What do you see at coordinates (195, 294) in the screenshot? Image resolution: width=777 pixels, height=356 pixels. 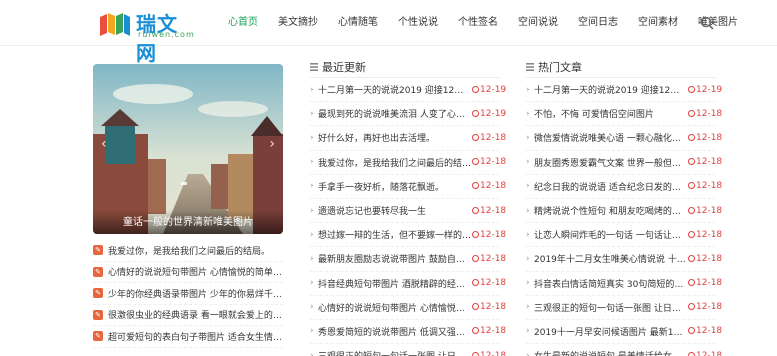 I see `list-item-title: 少年的你经典语录带图片 少年的你易烊千玺台词` at bounding box center [195, 294].